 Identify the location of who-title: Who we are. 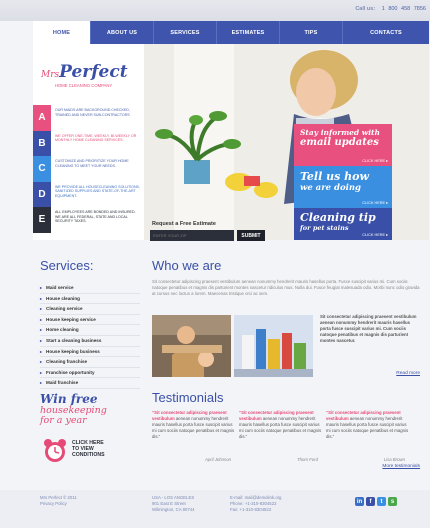
(187, 265).